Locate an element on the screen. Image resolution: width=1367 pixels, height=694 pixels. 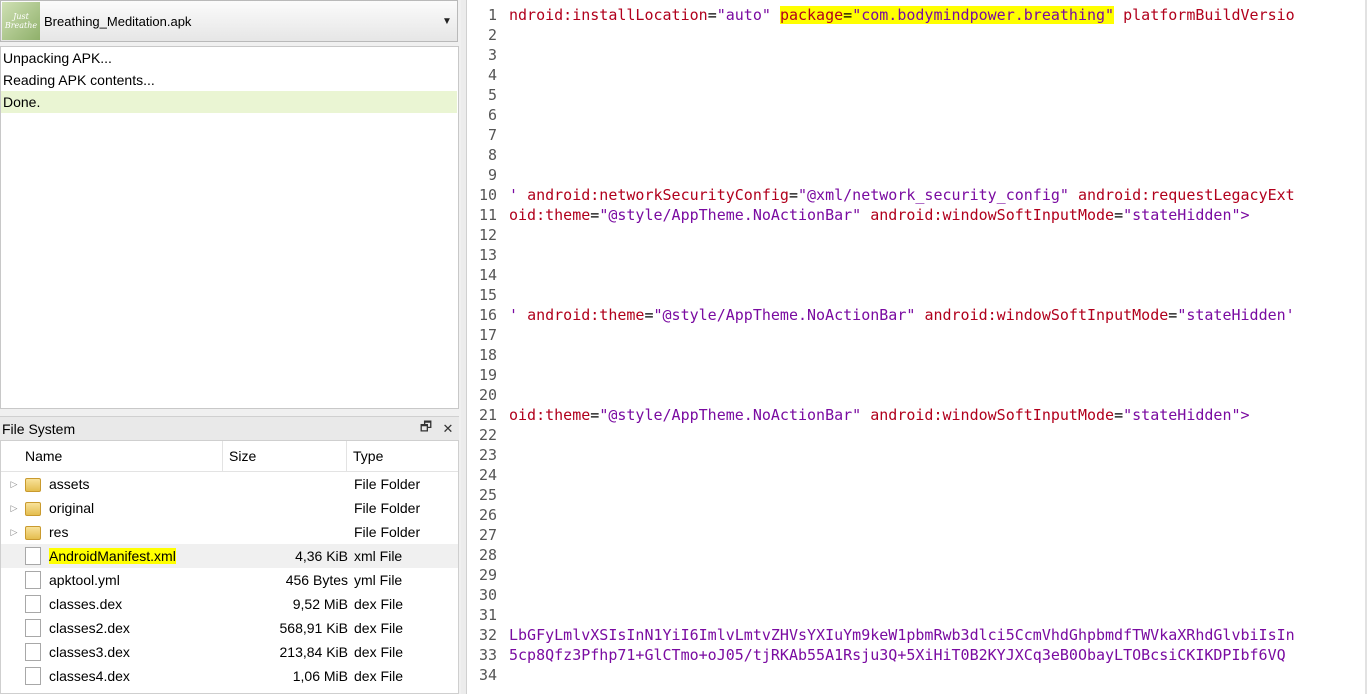
line-number: 13 is located at coordinates (487, 255).